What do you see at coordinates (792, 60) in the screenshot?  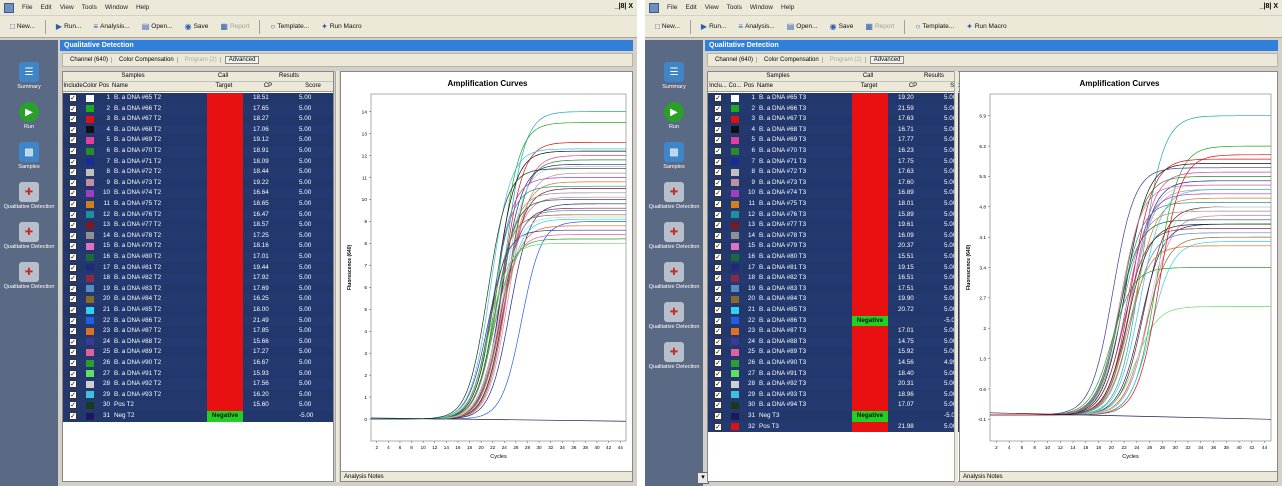 I see `color-compensation-dropdown: Color Compensation` at bounding box center [792, 60].